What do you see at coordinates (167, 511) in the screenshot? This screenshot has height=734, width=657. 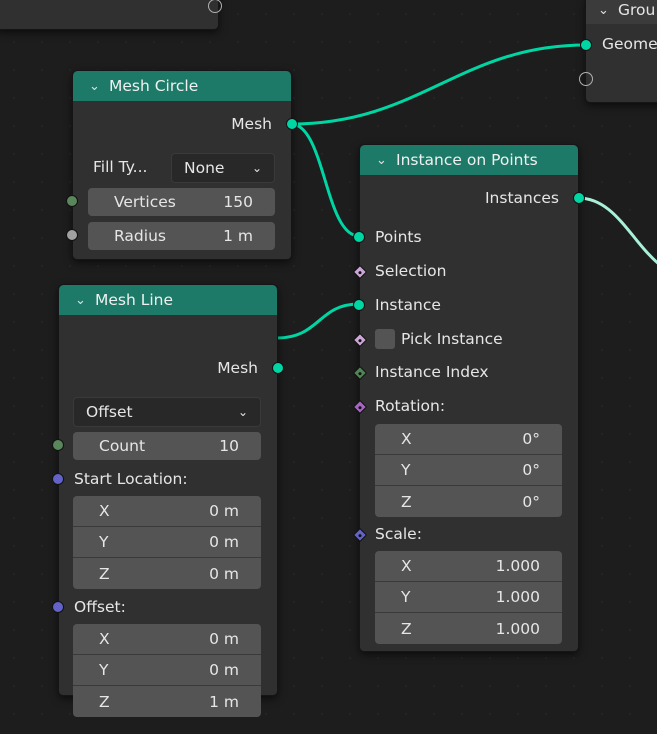 I see `start-location-x: X 0 m` at bounding box center [167, 511].